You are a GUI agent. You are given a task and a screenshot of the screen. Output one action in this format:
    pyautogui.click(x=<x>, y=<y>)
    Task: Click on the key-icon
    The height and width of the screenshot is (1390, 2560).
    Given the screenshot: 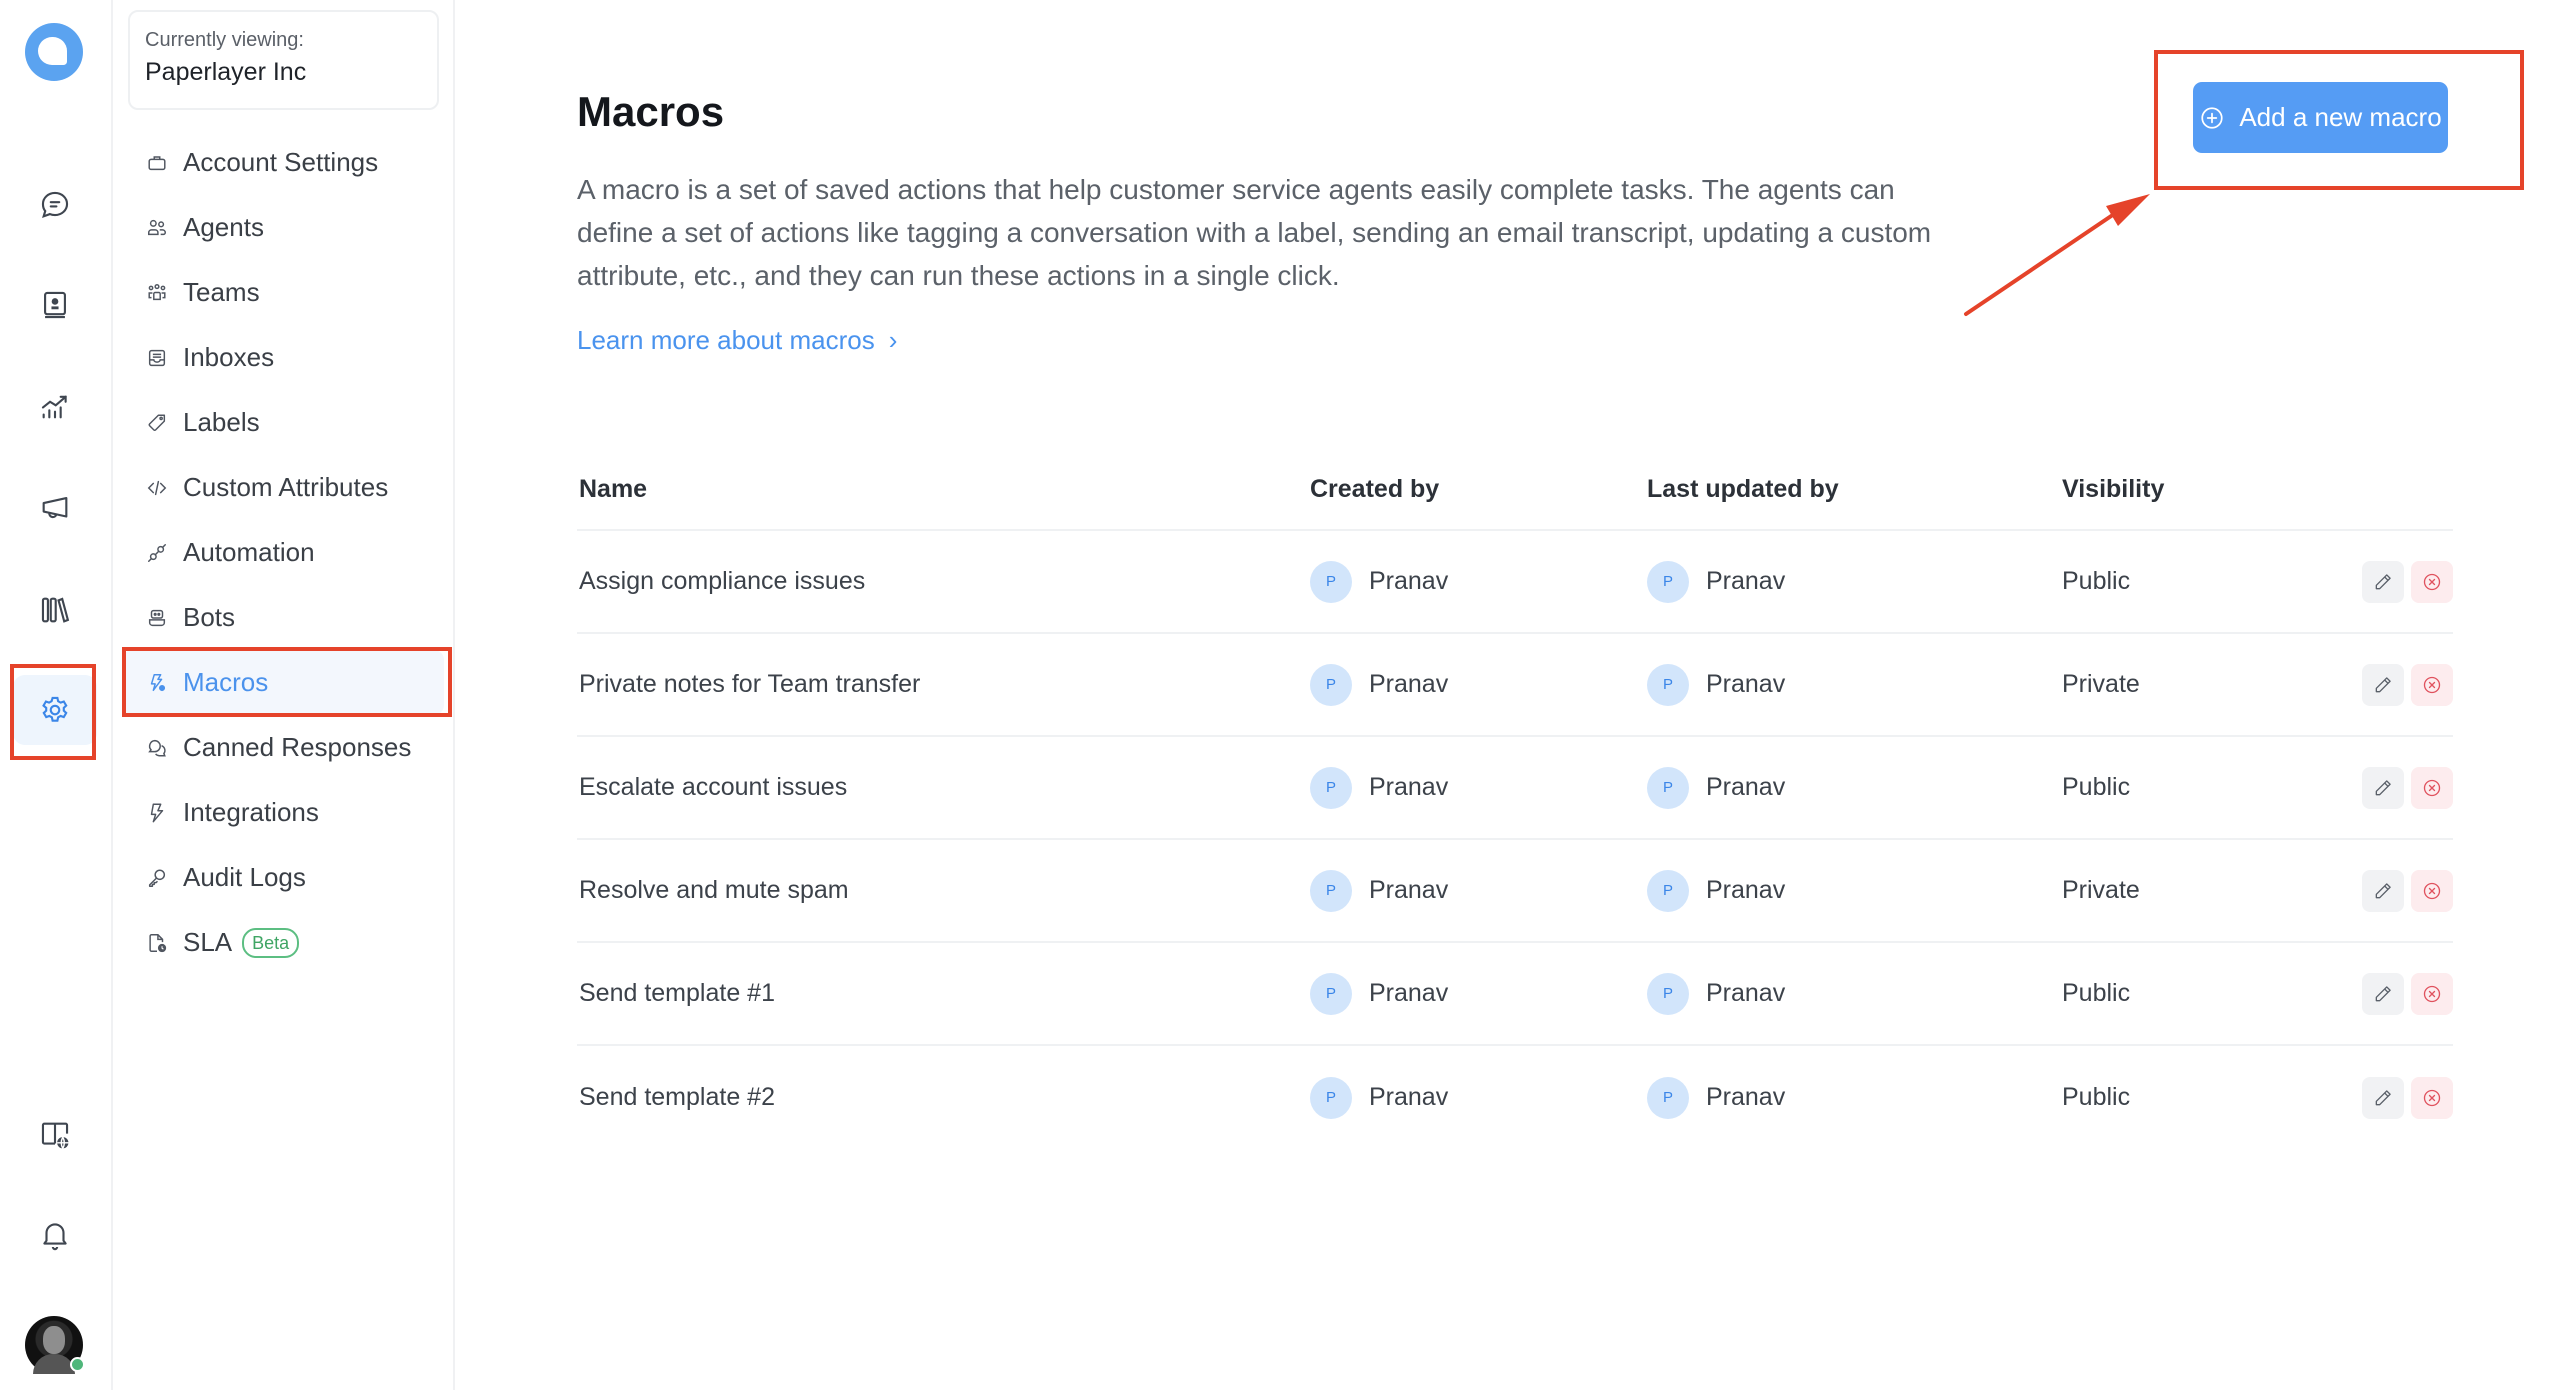 What is the action you would take?
    pyautogui.click(x=157, y=878)
    